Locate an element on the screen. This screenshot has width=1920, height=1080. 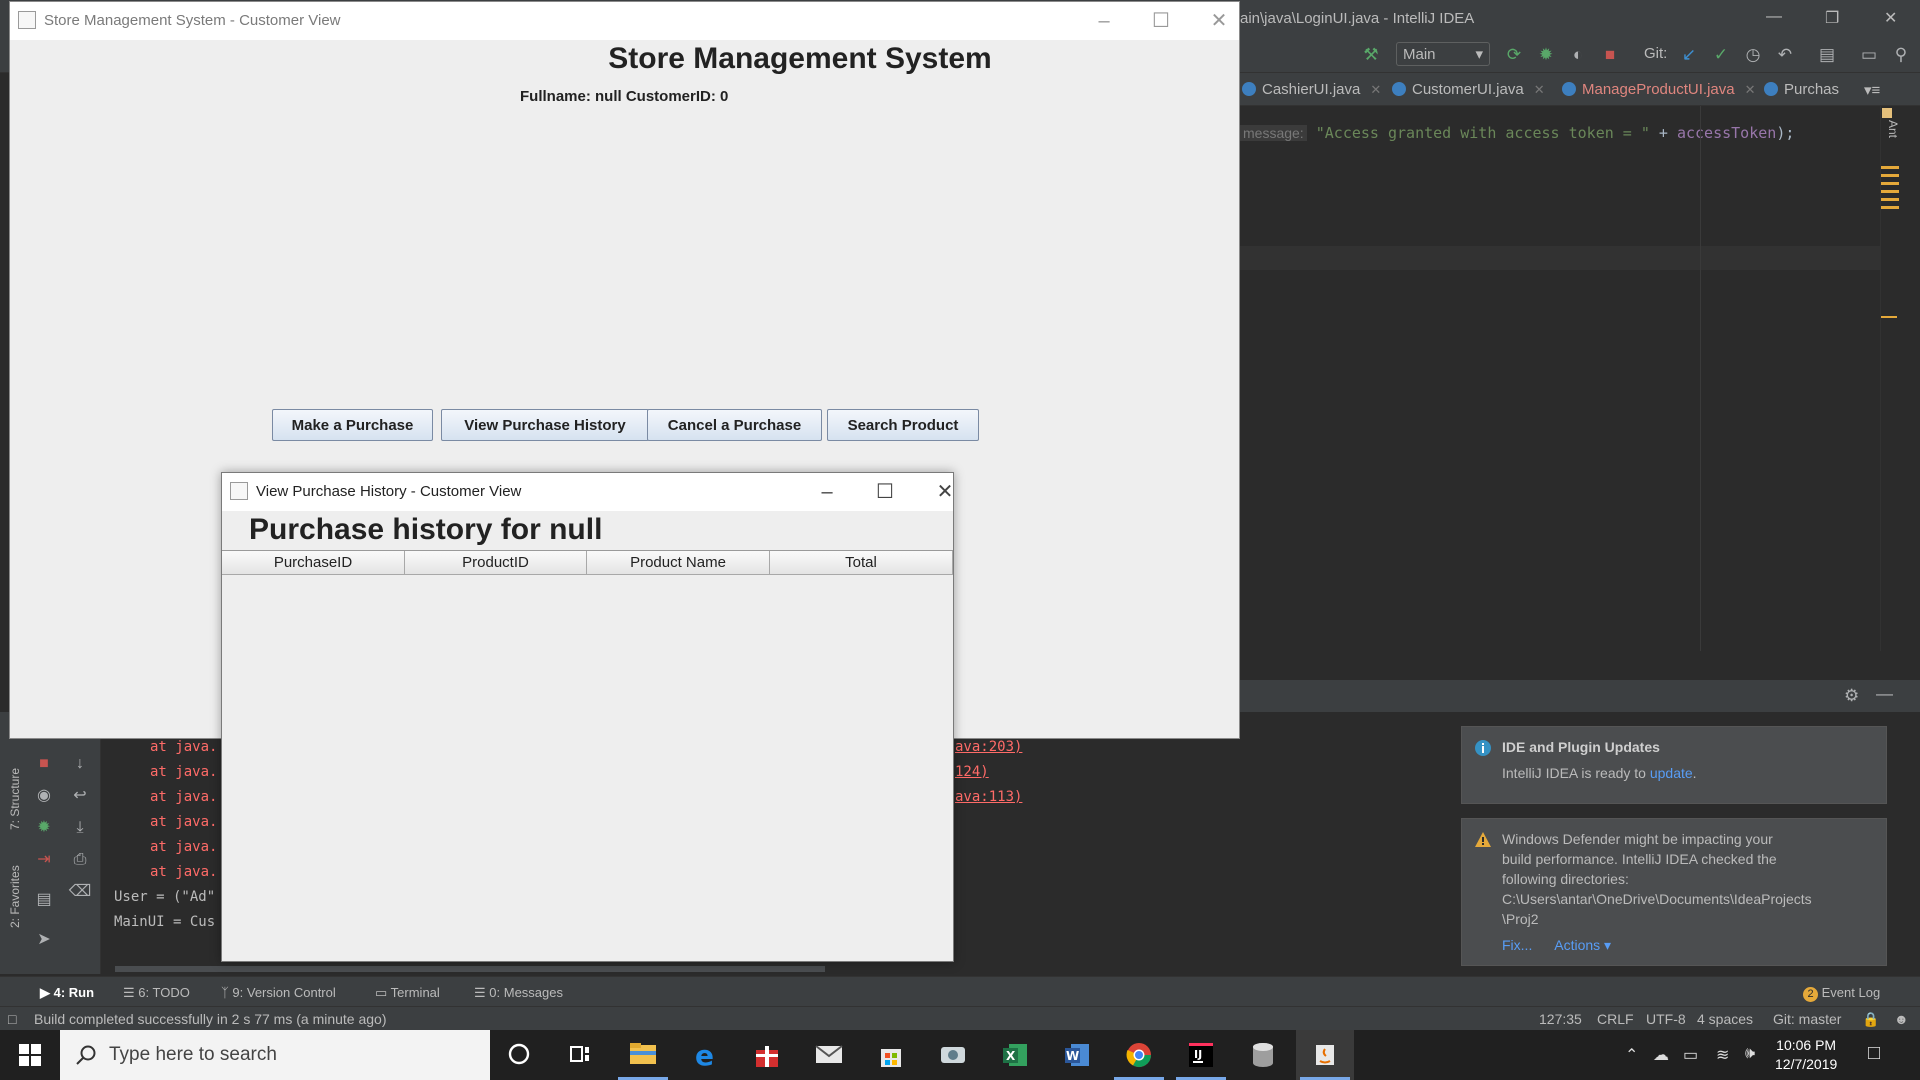
mail-icon is located at coordinates (829, 1055).